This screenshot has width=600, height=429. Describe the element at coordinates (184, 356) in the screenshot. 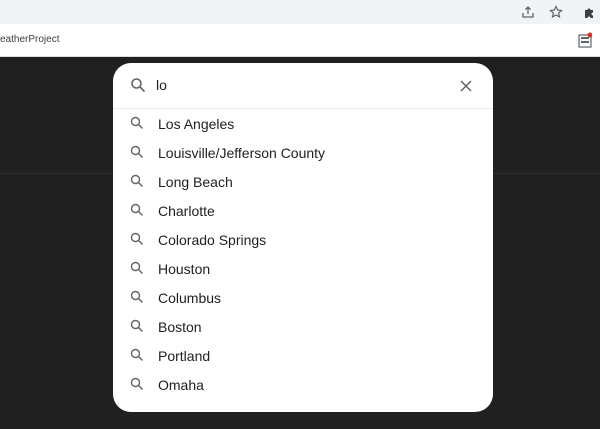

I see `suggestion-label: Portland` at that location.